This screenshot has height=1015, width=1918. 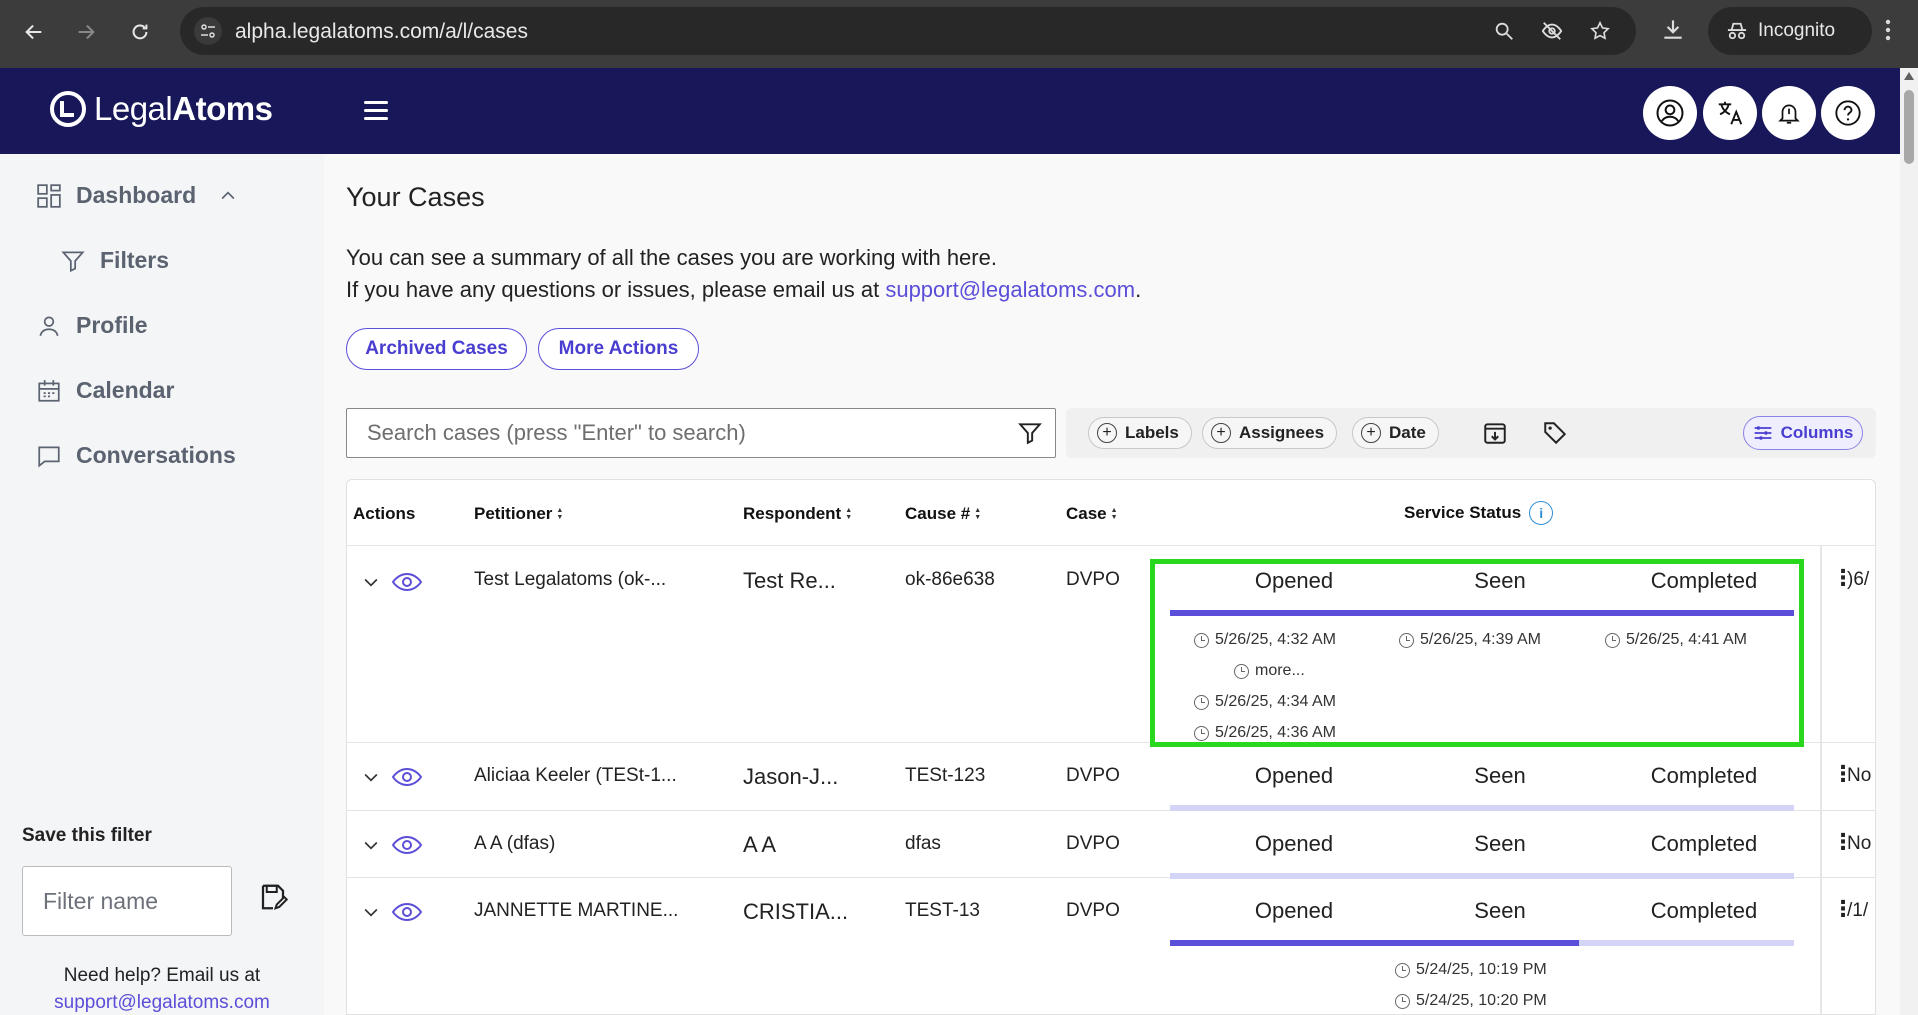 I want to click on timestamp: 5/26/25, 4:34 AM, so click(x=1265, y=702).